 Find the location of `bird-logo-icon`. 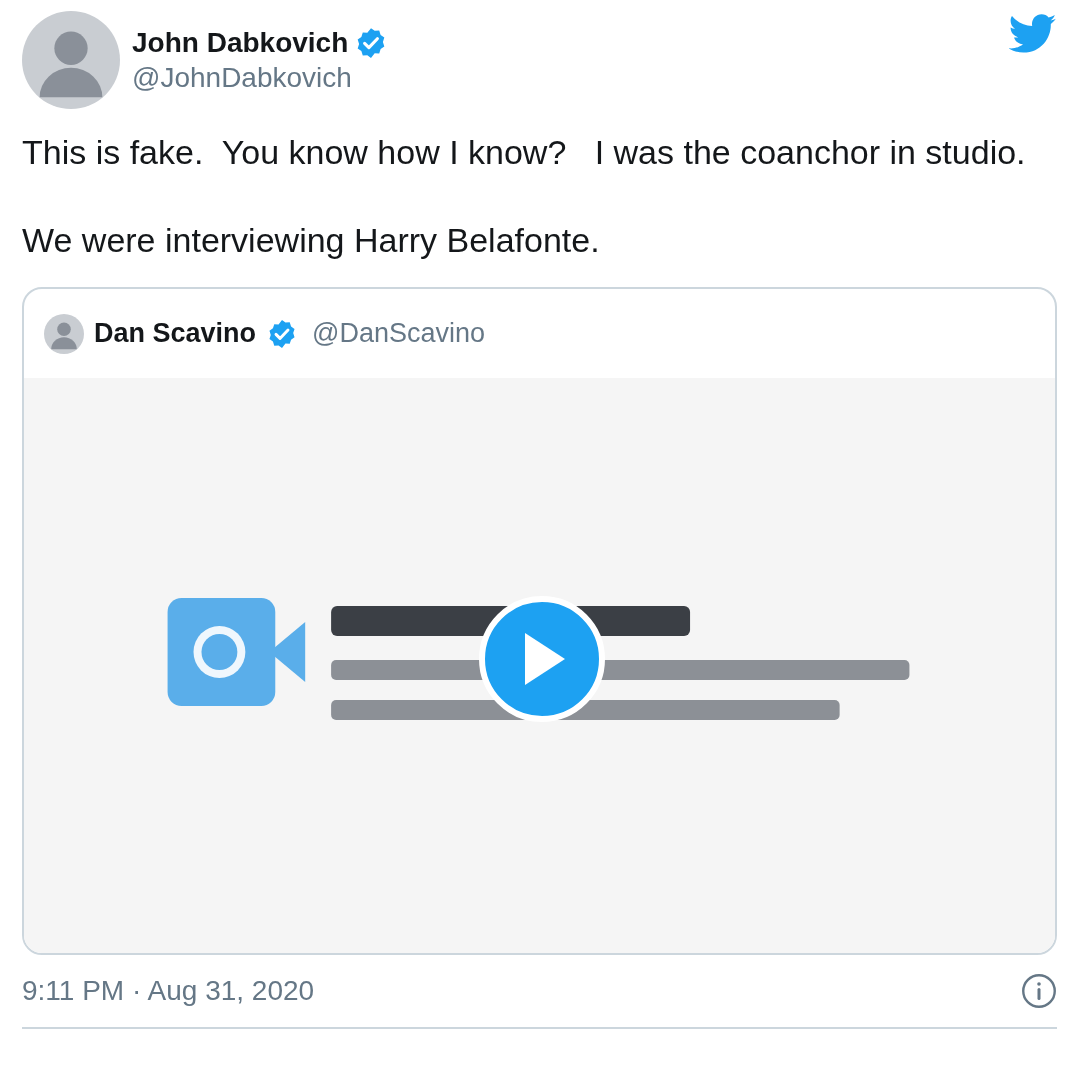

bird-logo-icon is located at coordinates (1033, 34).